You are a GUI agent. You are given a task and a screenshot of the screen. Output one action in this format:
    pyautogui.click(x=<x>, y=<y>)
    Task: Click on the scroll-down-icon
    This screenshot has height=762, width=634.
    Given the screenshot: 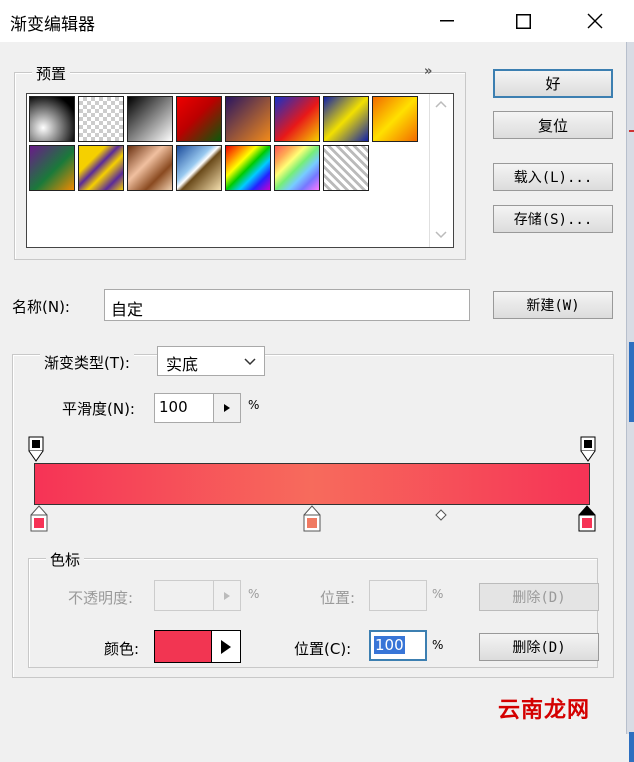 What is the action you would take?
    pyautogui.click(x=441, y=235)
    